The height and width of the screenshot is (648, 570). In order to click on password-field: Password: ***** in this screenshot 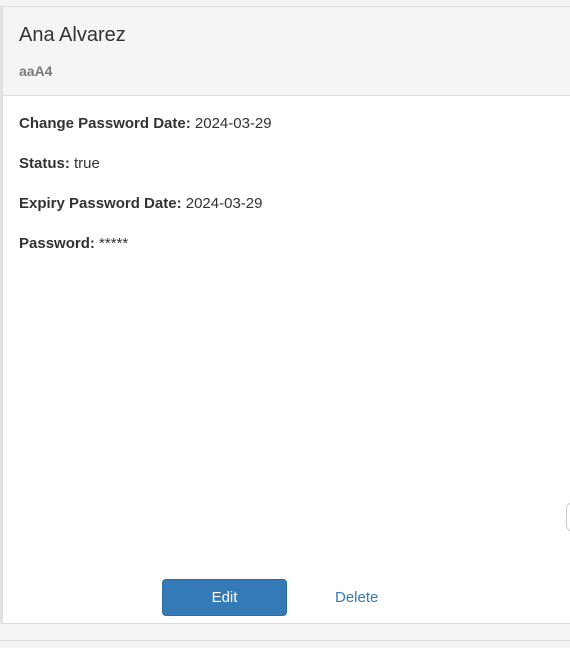, I will do `click(73, 243)`.